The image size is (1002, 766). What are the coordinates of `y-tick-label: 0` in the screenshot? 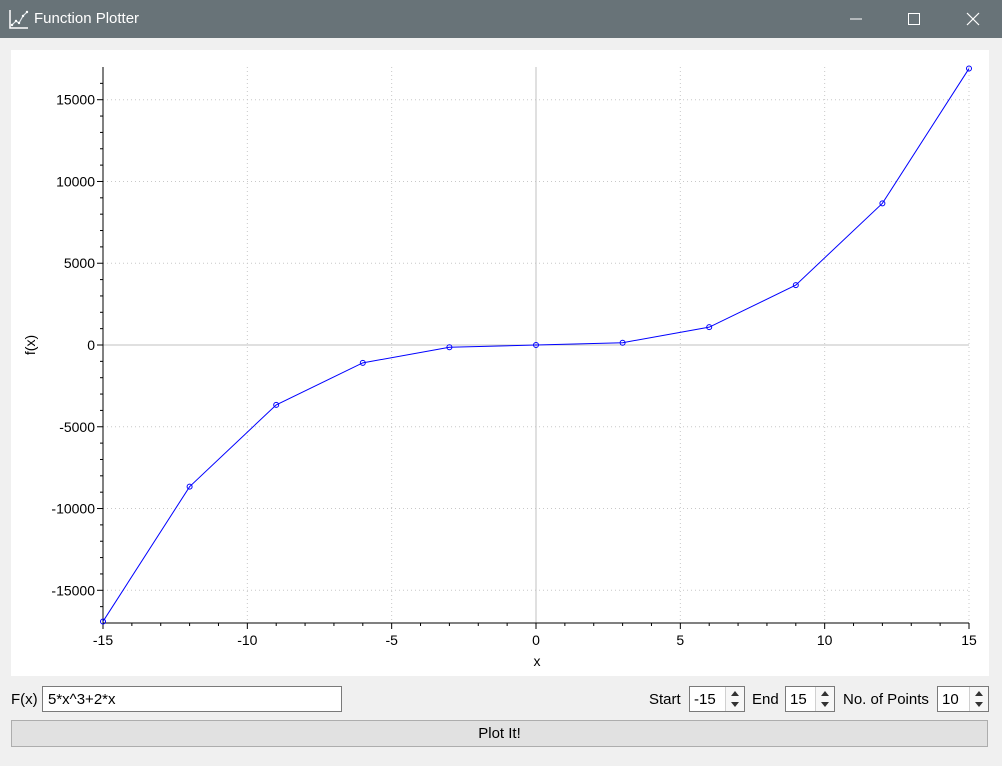 It's located at (91, 345).